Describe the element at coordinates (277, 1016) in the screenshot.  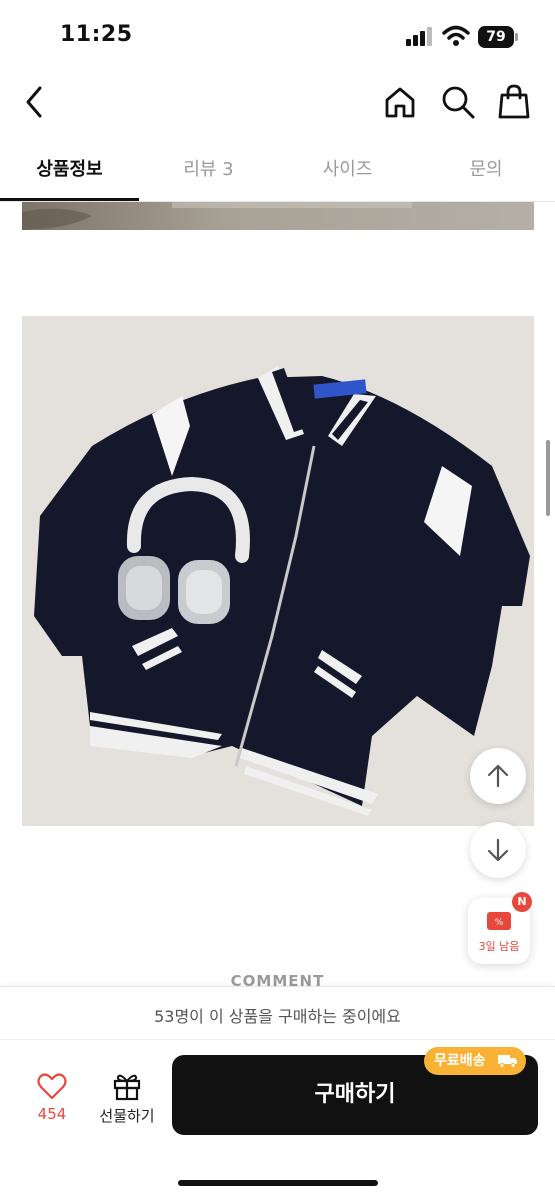
I see `buyers-count-text: 53명이 이 상품을 구매하는 중이에요` at that location.